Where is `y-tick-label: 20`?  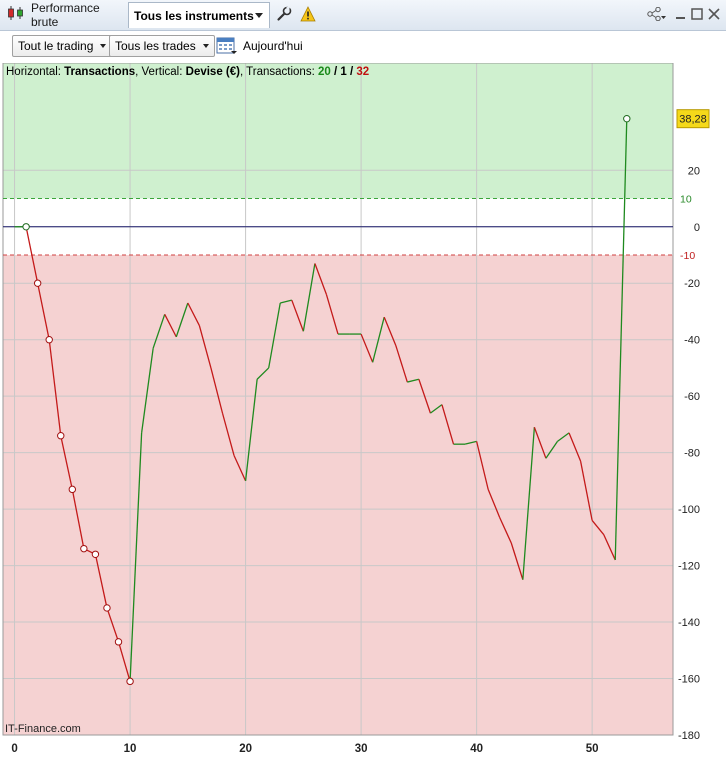 y-tick-label: 20 is located at coordinates (694, 171).